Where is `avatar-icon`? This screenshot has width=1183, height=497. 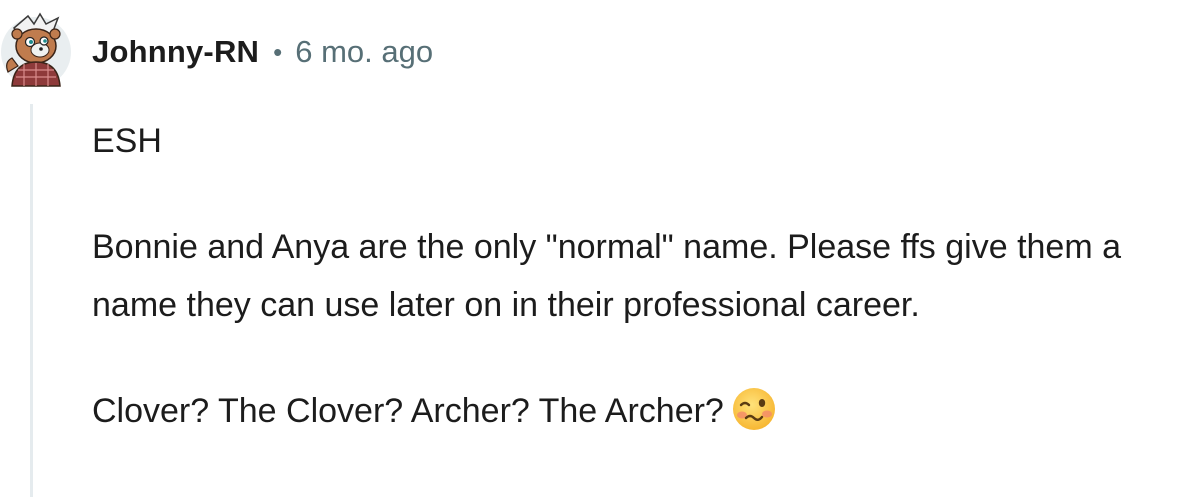
avatar-icon is located at coordinates (36, 49).